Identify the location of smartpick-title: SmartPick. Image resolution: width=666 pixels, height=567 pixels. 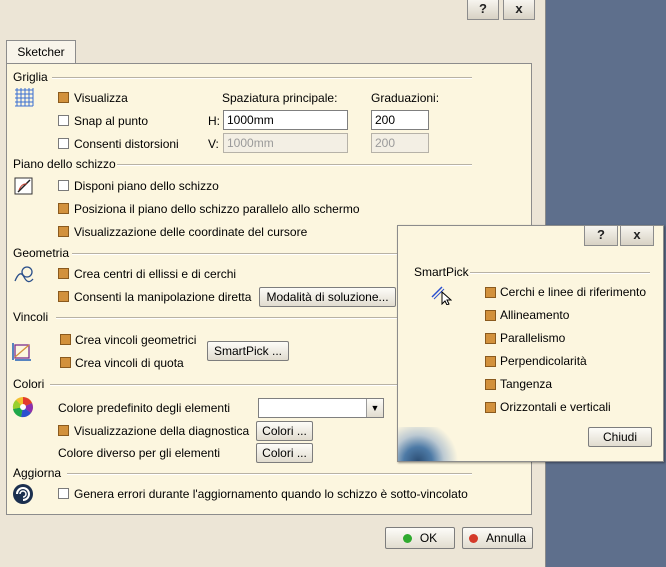
(441, 272).